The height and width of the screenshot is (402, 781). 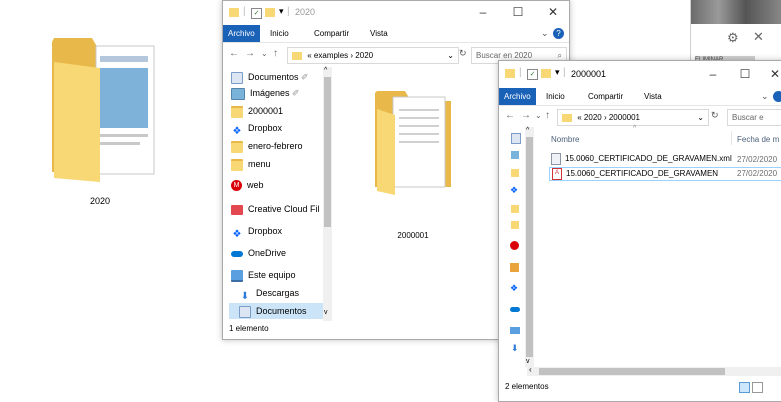 What do you see at coordinates (530, 369) in the screenshot?
I see `scroll-left-icon: ‹` at bounding box center [530, 369].